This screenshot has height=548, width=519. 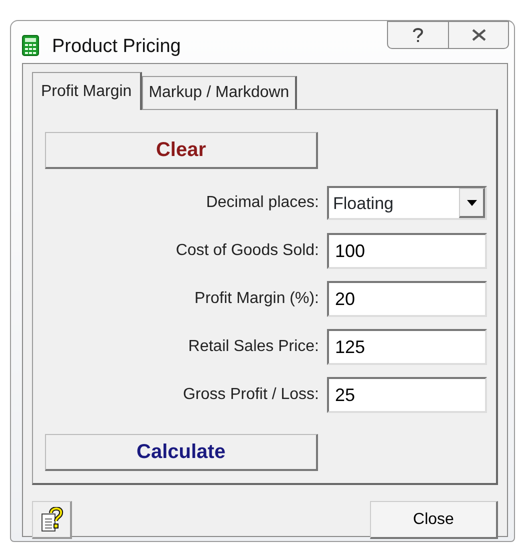 What do you see at coordinates (220, 92) in the screenshot?
I see `tab: Markup / Markdown` at bounding box center [220, 92].